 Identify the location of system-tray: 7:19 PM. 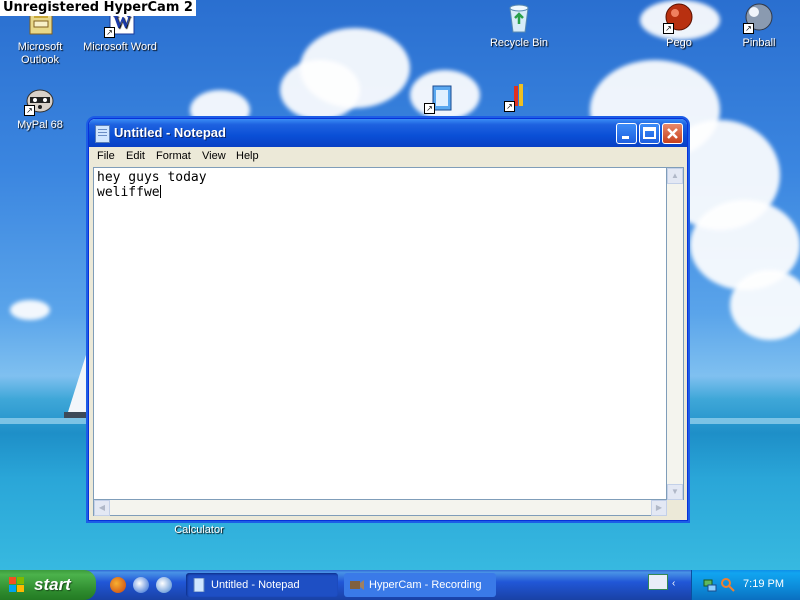
(745, 585).